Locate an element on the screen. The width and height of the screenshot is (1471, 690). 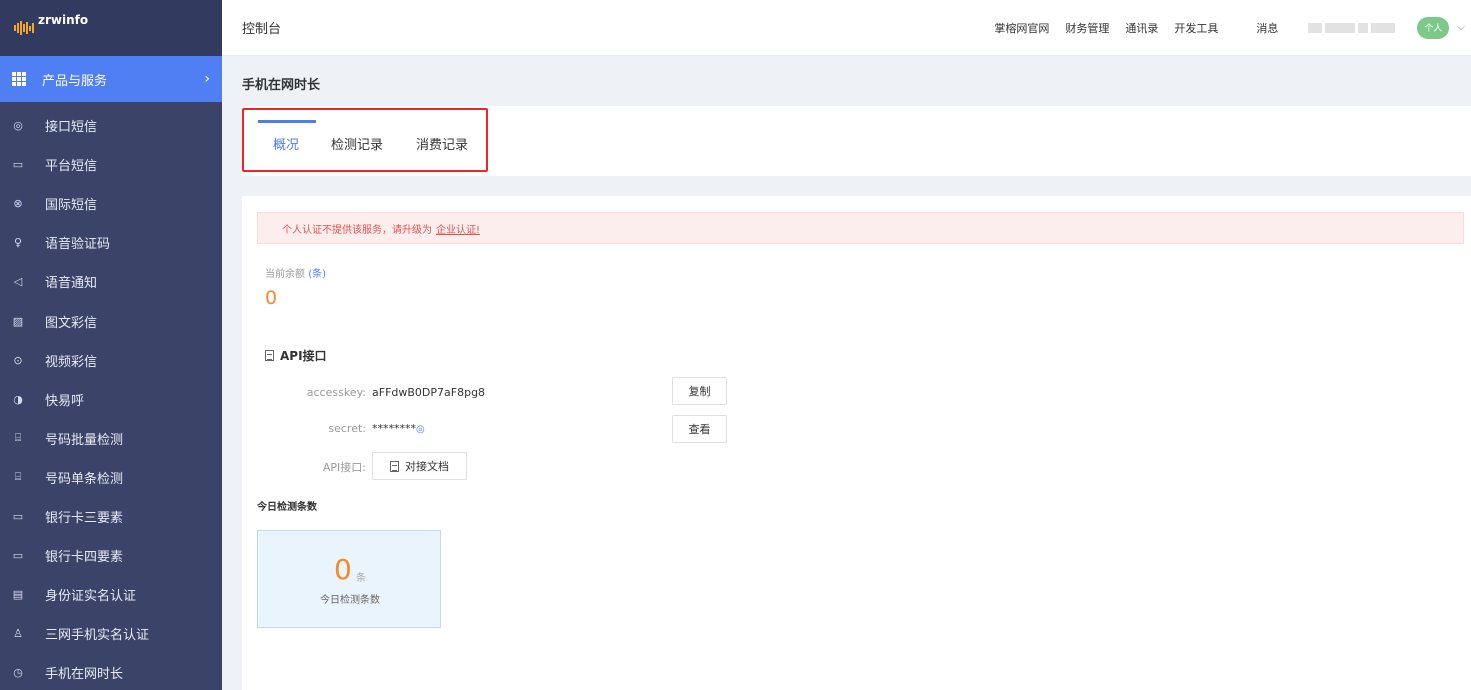
accesskey-label: accesskey: is located at coordinates (336, 392).